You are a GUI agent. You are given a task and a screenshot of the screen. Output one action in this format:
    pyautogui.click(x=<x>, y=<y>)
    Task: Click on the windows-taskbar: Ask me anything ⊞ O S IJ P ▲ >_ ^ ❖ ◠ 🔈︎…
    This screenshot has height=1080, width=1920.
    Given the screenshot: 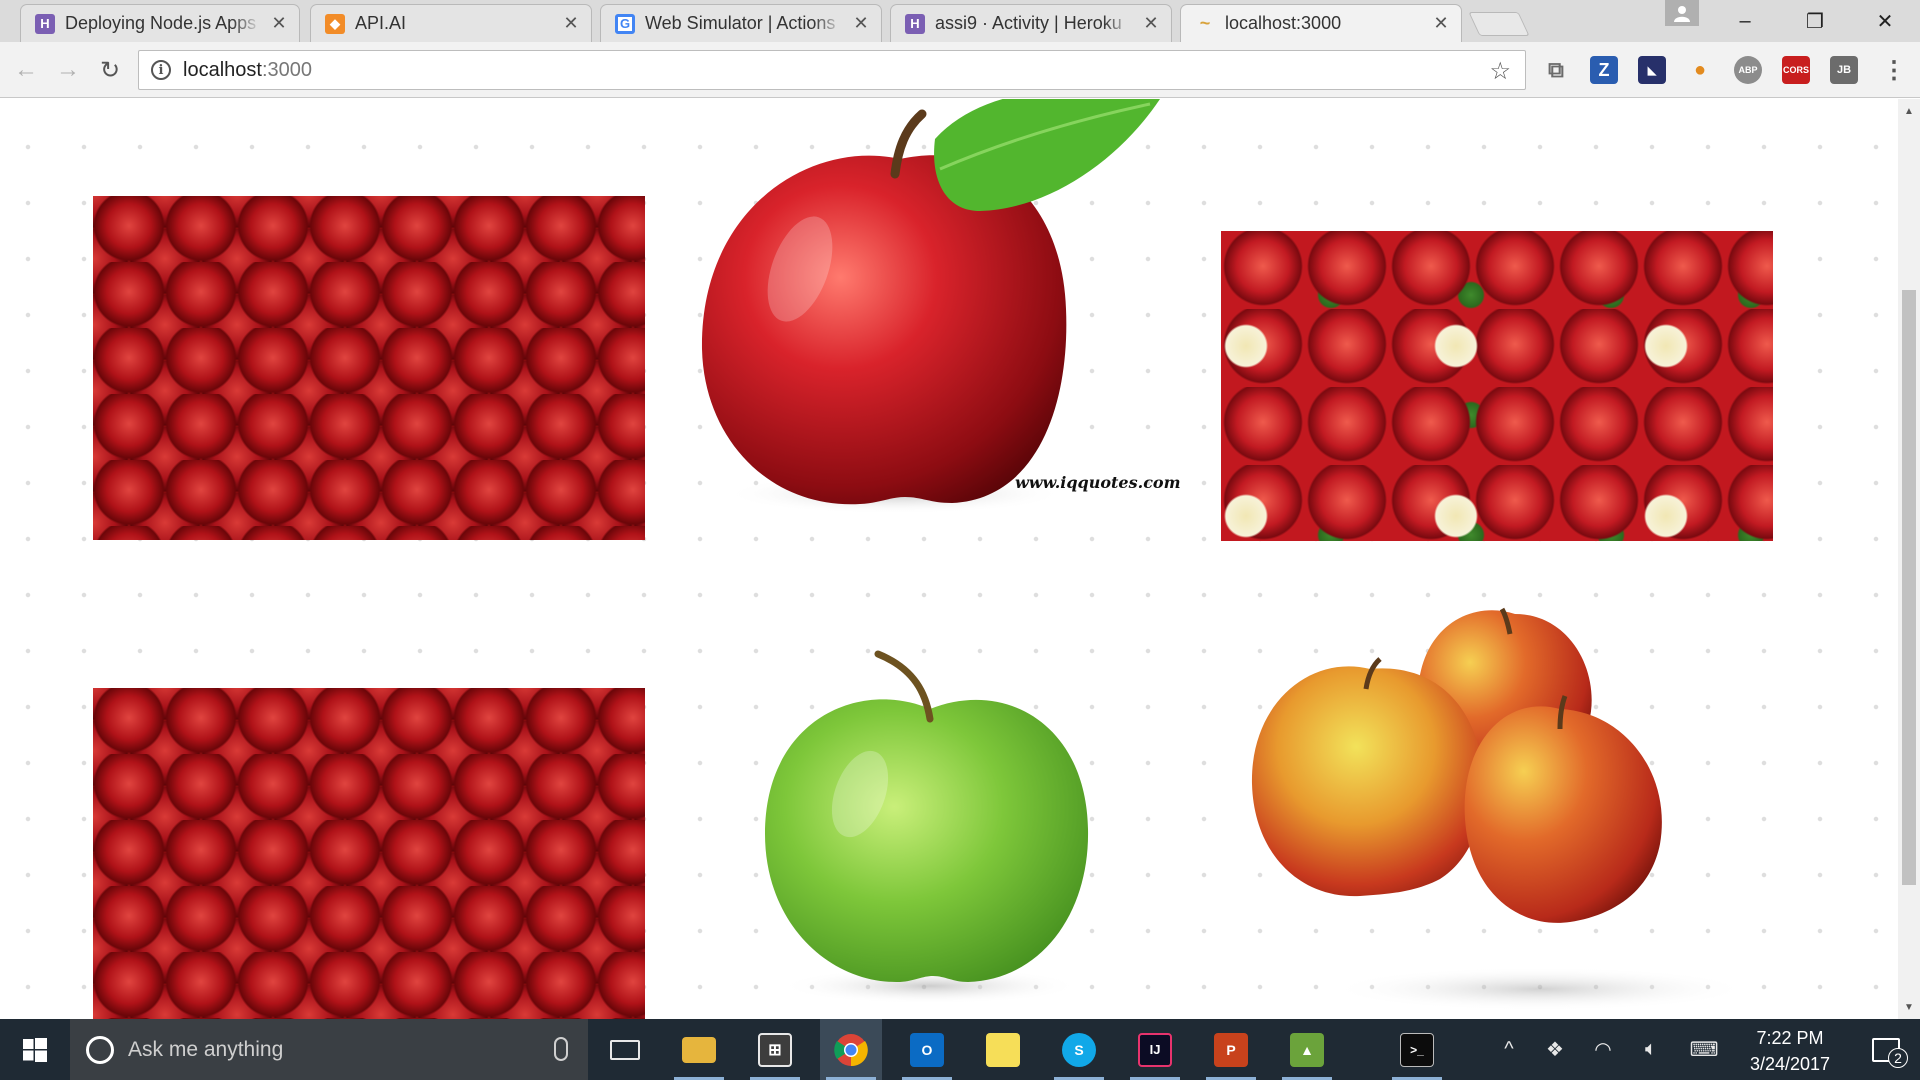 What is the action you would take?
    pyautogui.click(x=960, y=1049)
    